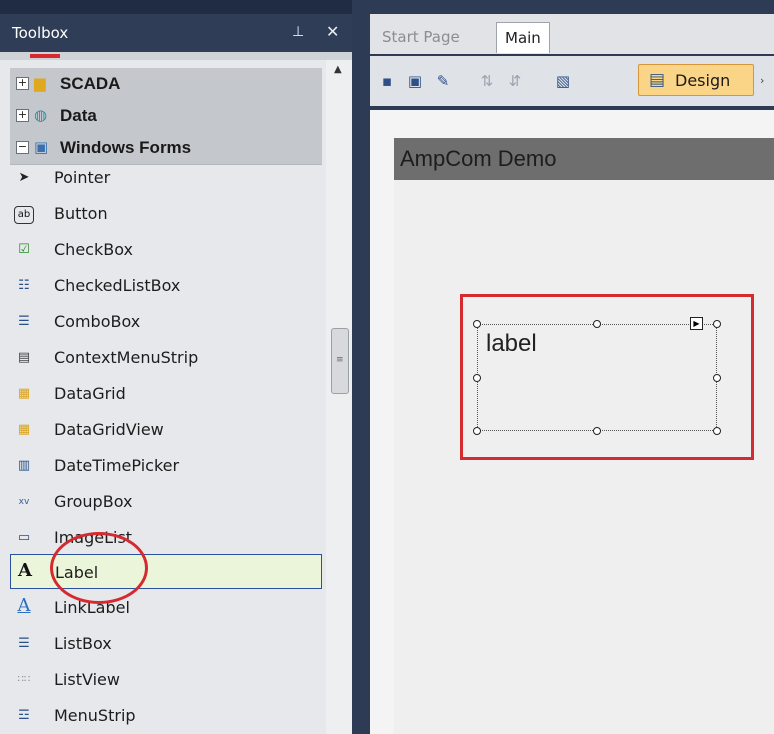 The image size is (774, 734). Describe the element at coordinates (24, 177) in the screenshot. I see `pointer-icon: ➤` at that location.